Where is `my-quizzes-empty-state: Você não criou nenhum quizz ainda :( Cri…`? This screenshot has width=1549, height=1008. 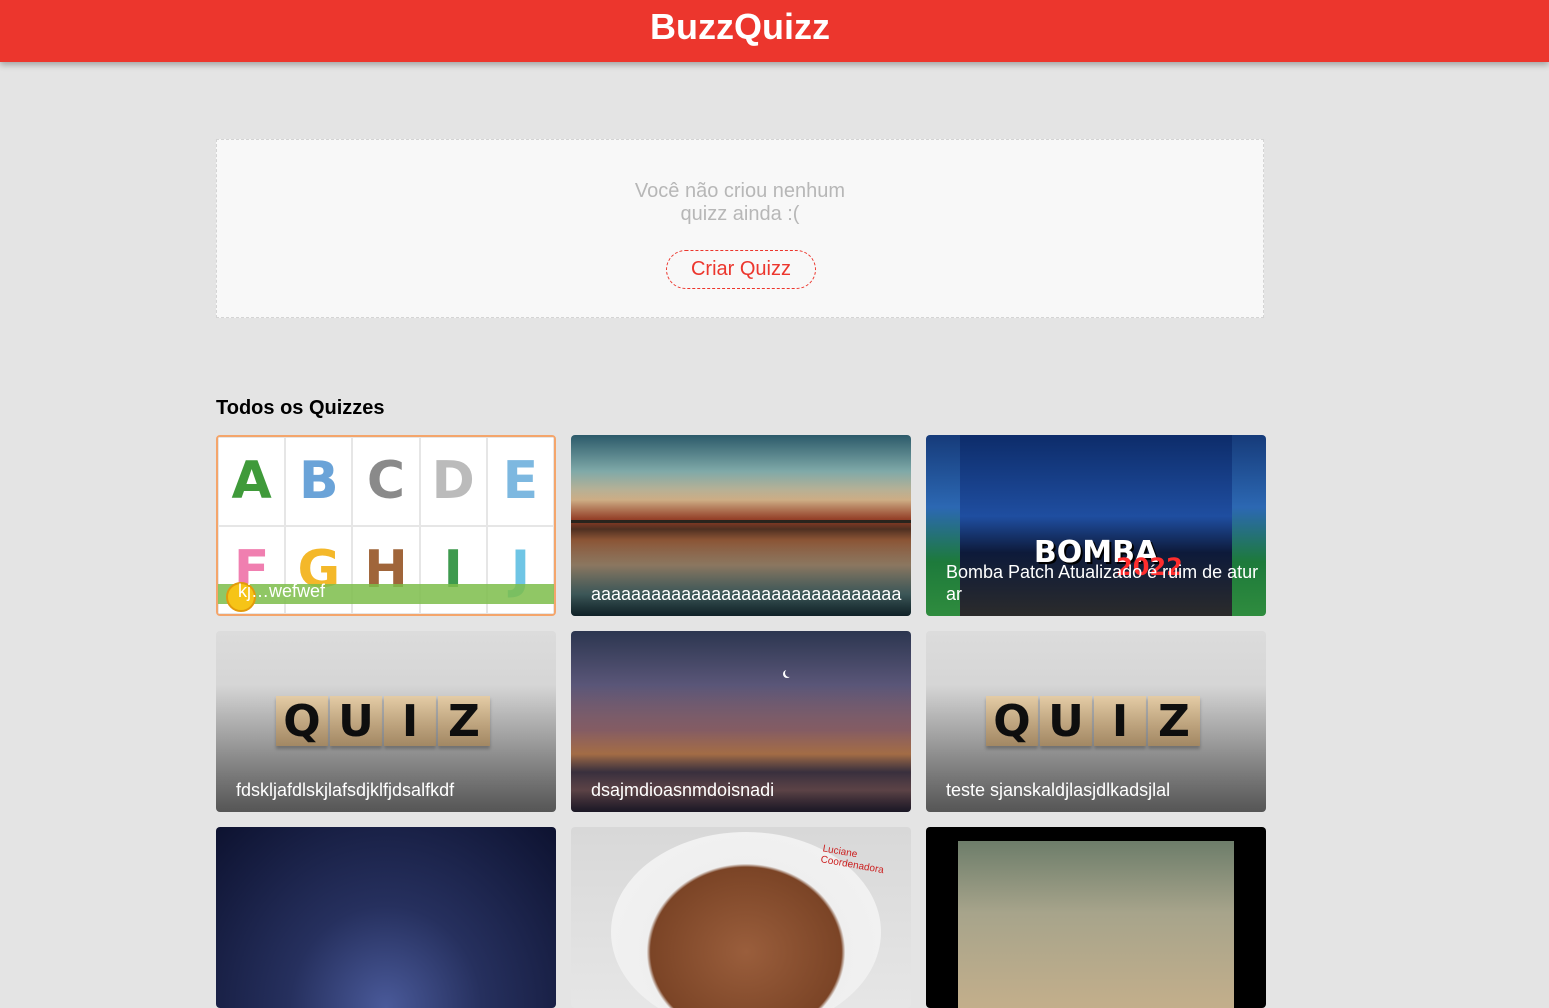
my-quizzes-empty-state: Você não criou nenhum quizz ainda :( Cri… is located at coordinates (740, 228).